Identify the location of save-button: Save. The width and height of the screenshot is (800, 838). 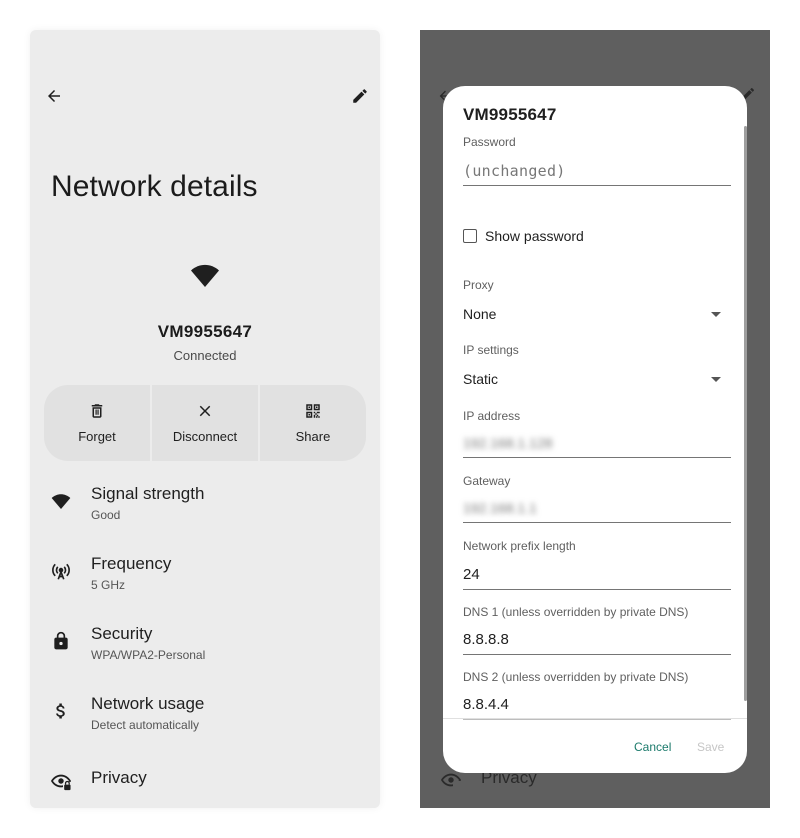
(710, 747).